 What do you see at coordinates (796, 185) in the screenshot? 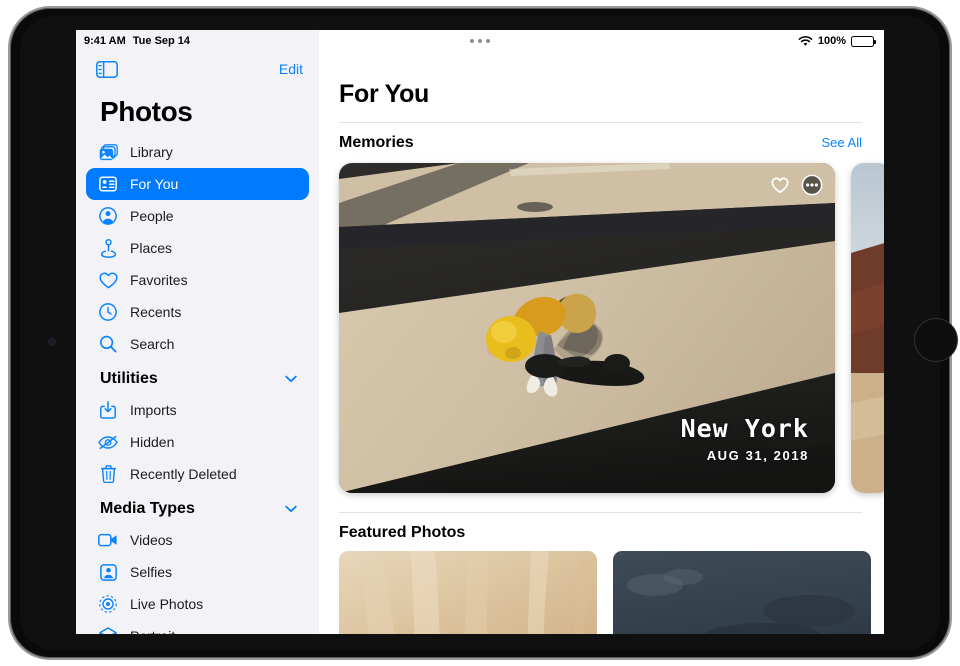
I see `memory-actions` at bounding box center [796, 185].